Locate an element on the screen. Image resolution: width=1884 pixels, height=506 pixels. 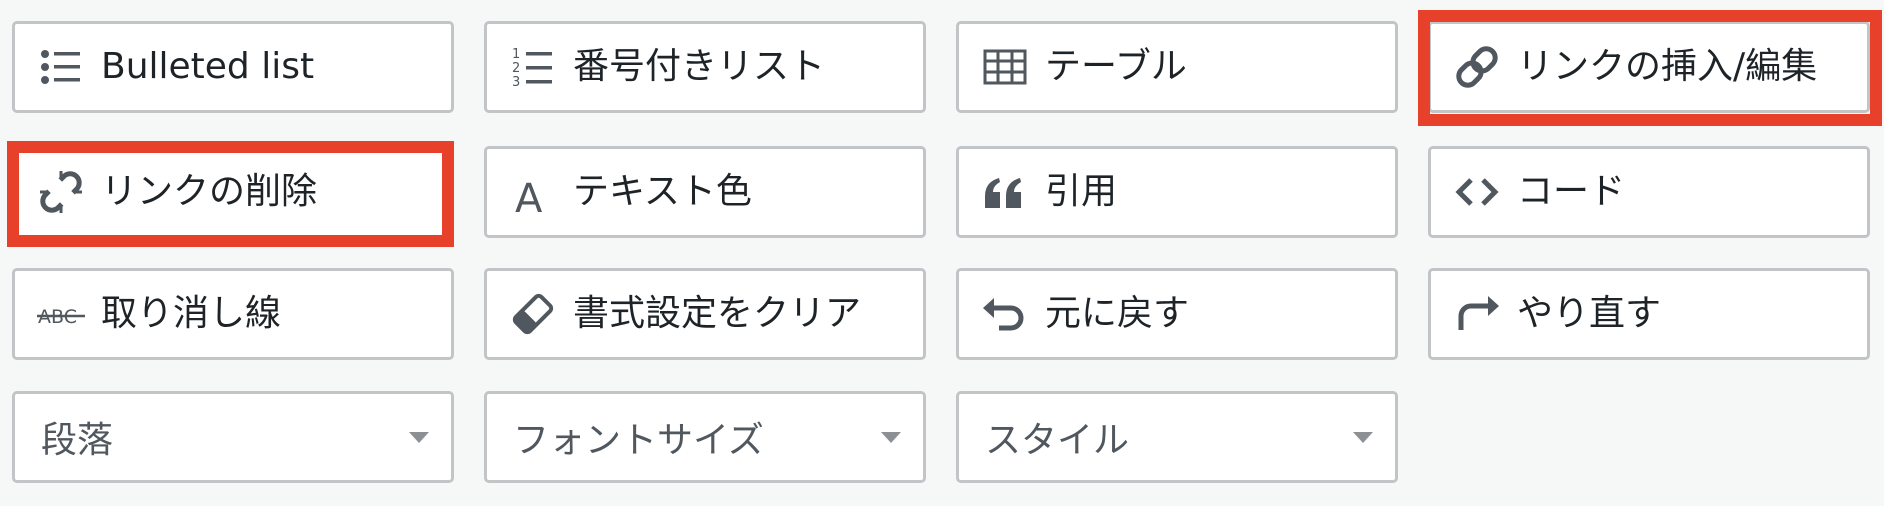
strikethrough-icon: ABC is located at coordinates (61, 314).